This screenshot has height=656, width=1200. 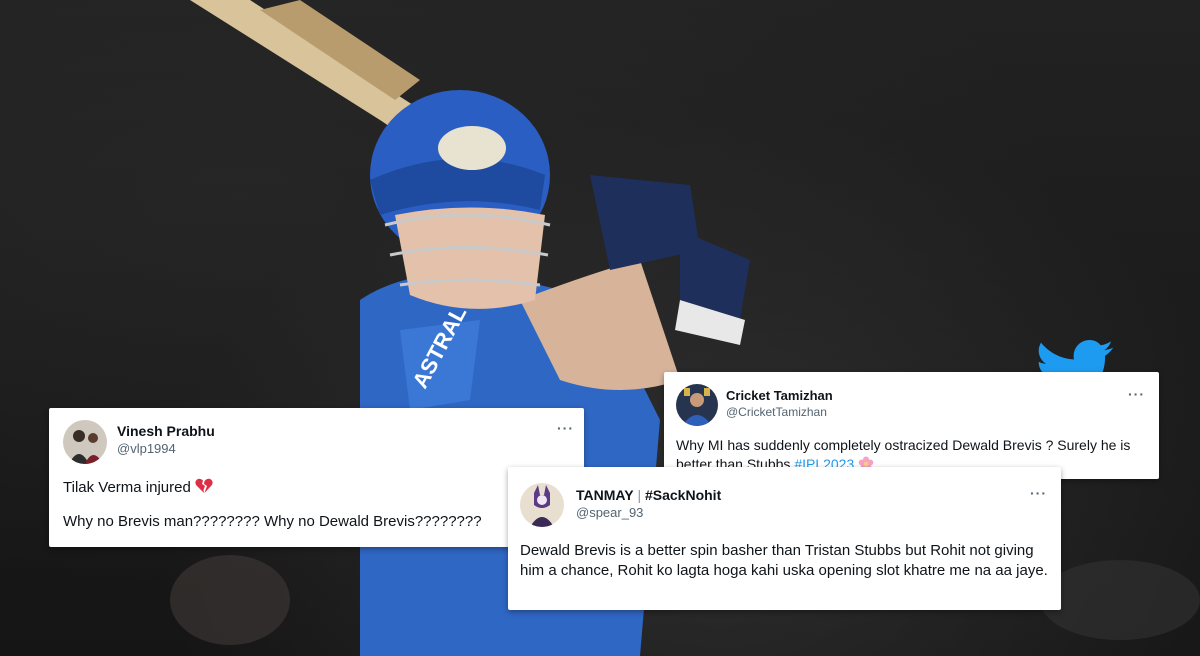 What do you see at coordinates (166, 431) in the screenshot?
I see `display-name: Vinesh Prabhu` at bounding box center [166, 431].